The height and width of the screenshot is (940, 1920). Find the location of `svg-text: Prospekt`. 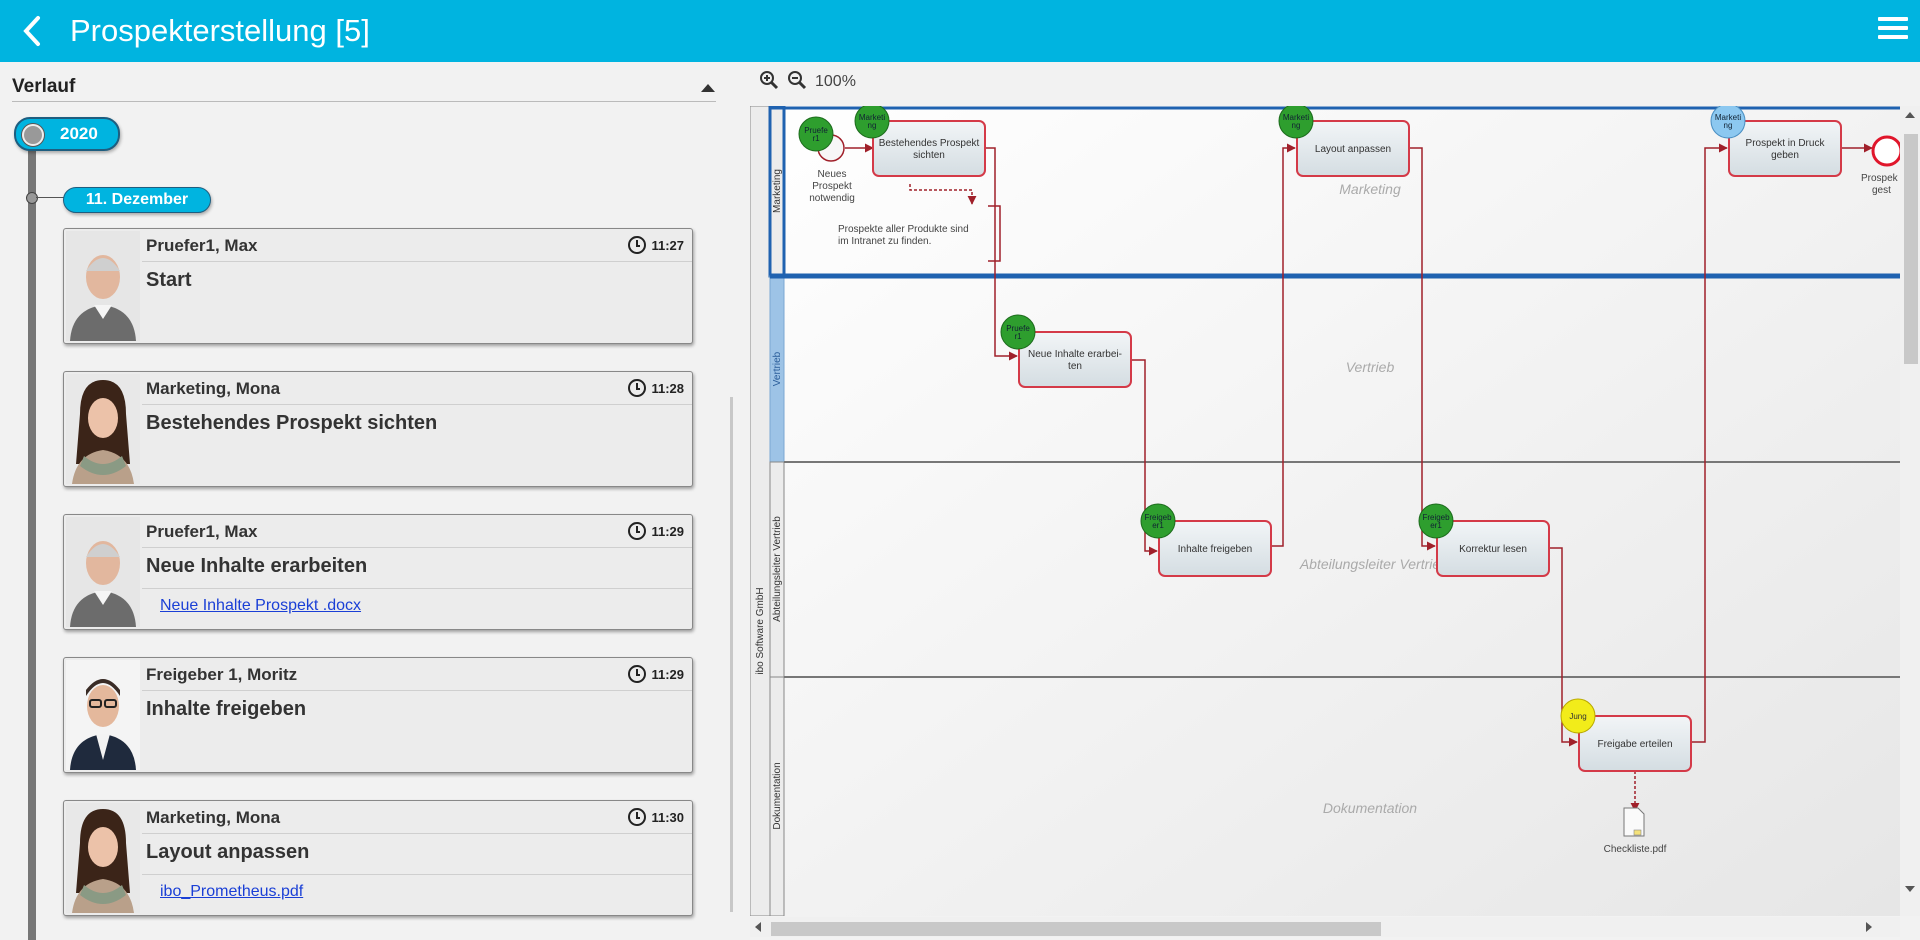

svg-text: Prospekt is located at coordinates (832, 186).